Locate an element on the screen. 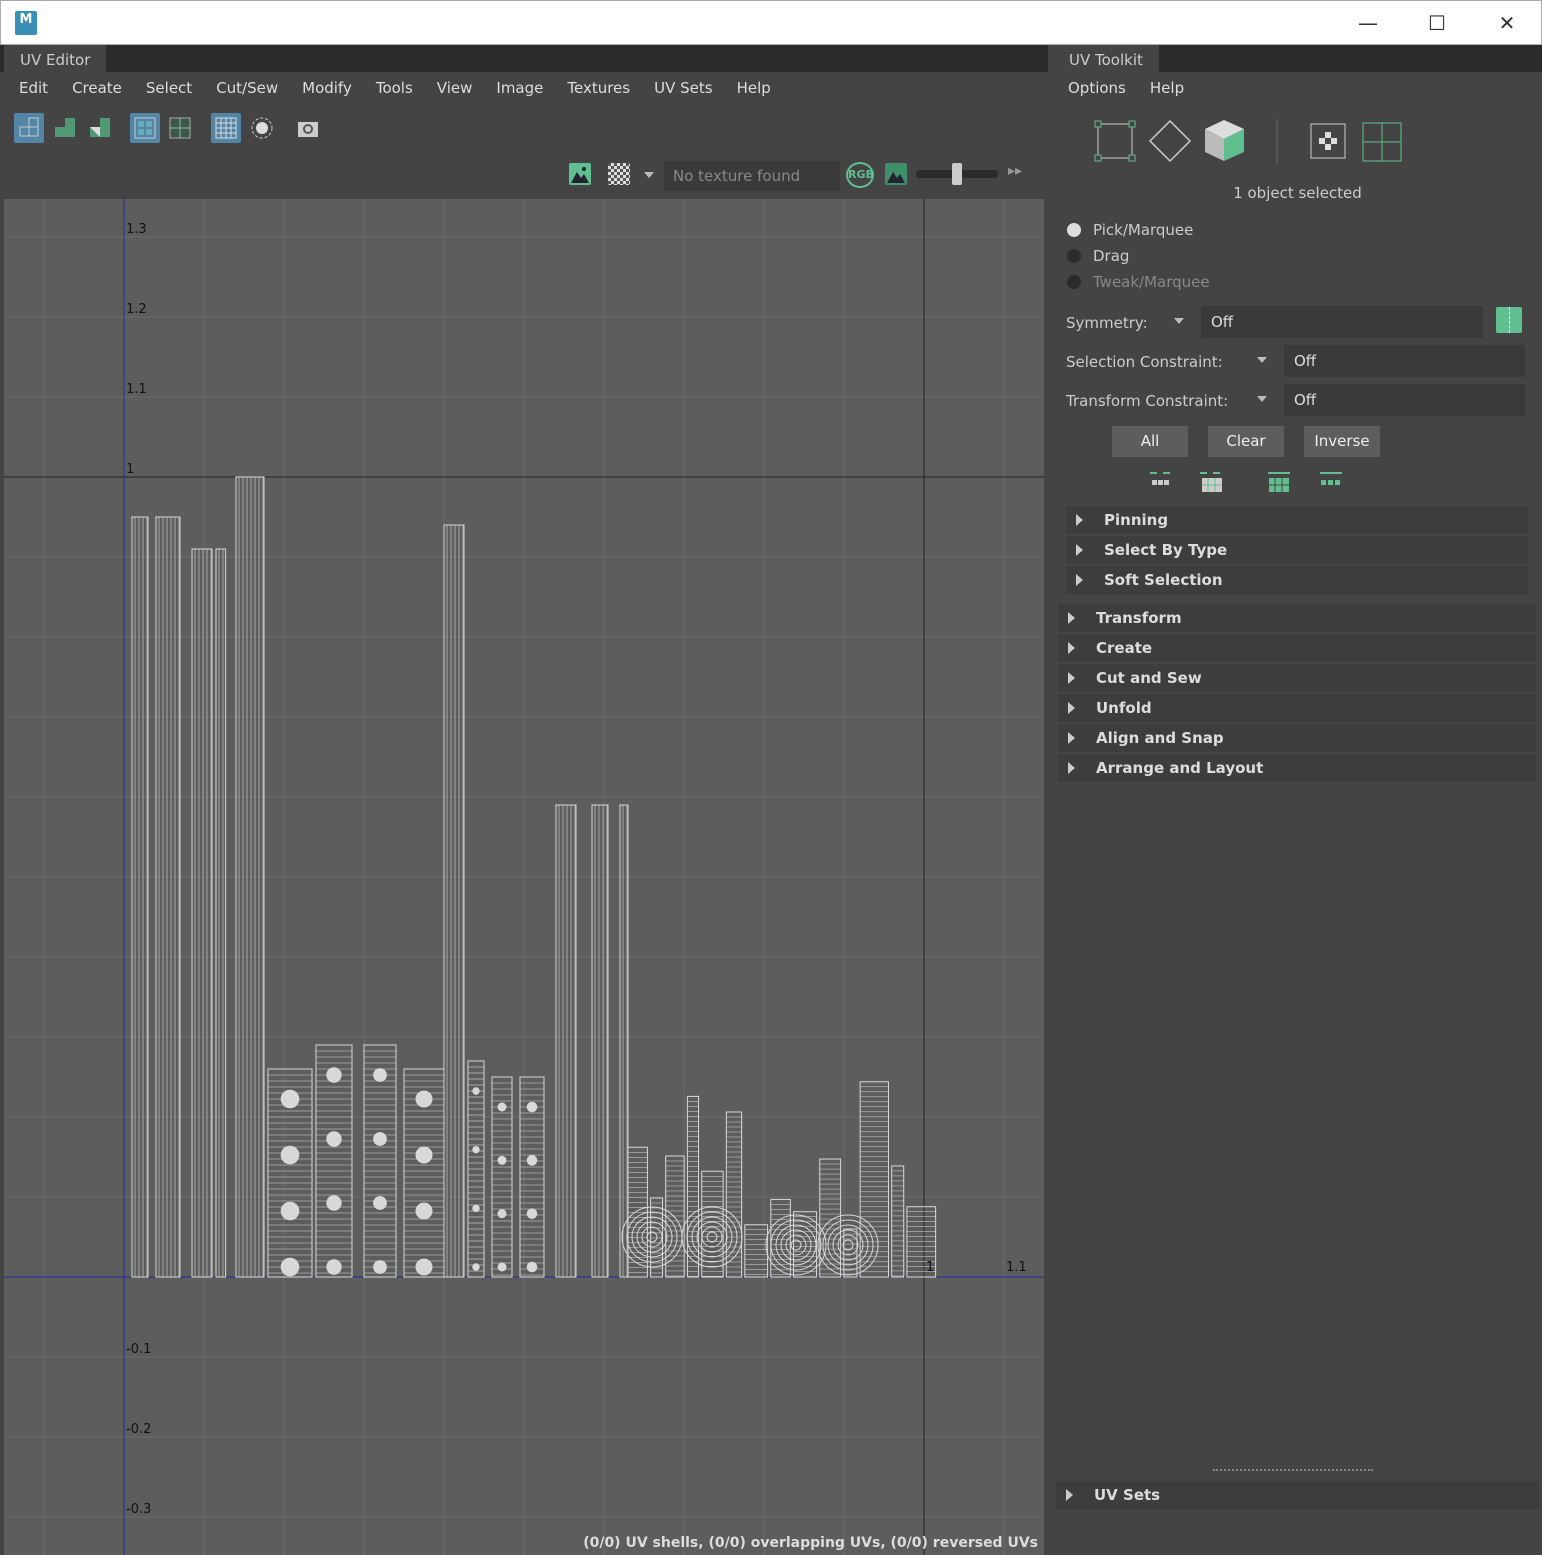 This screenshot has height=1555, width=1542. section-arrange-and-layout: Arrange and Layout is located at coordinates (1297, 768).